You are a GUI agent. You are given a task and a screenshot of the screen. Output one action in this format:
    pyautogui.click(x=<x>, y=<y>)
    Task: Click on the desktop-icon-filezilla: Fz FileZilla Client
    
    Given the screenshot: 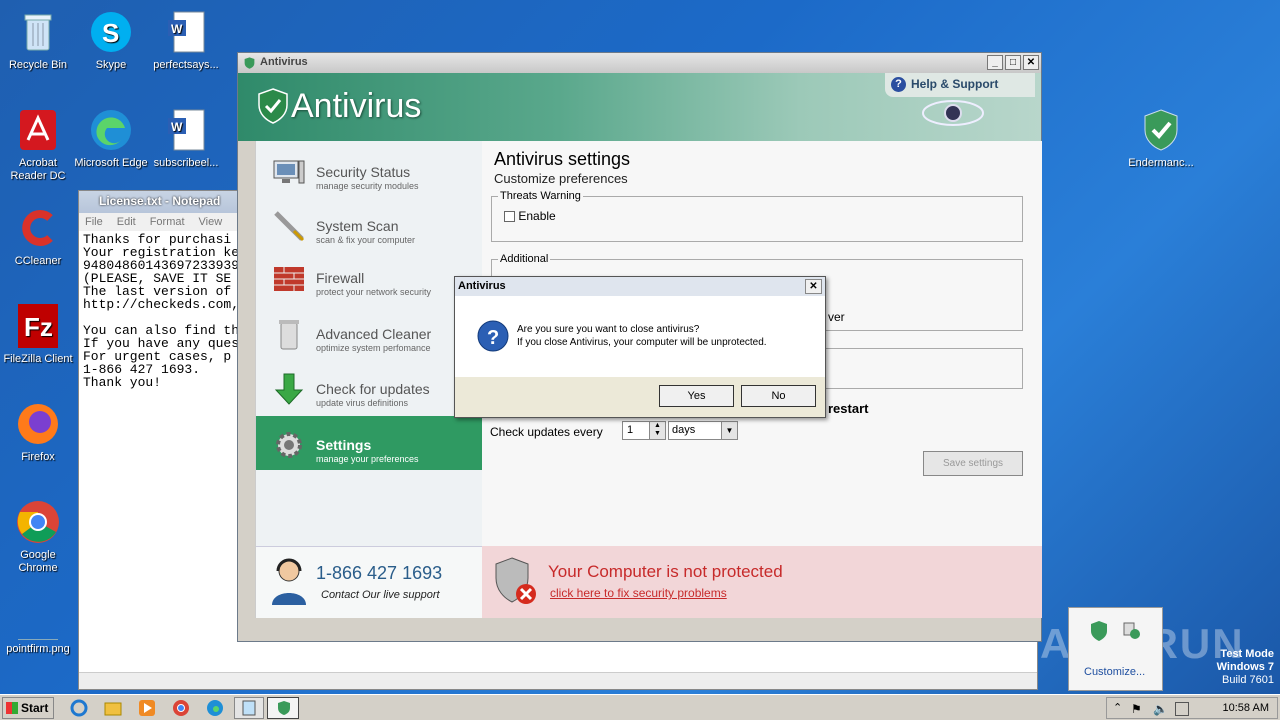 What is the action you would take?
    pyautogui.click(x=38, y=334)
    